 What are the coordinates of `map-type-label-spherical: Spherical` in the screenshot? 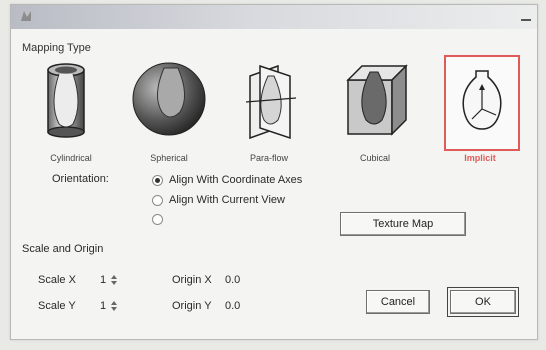 It's located at (169, 158).